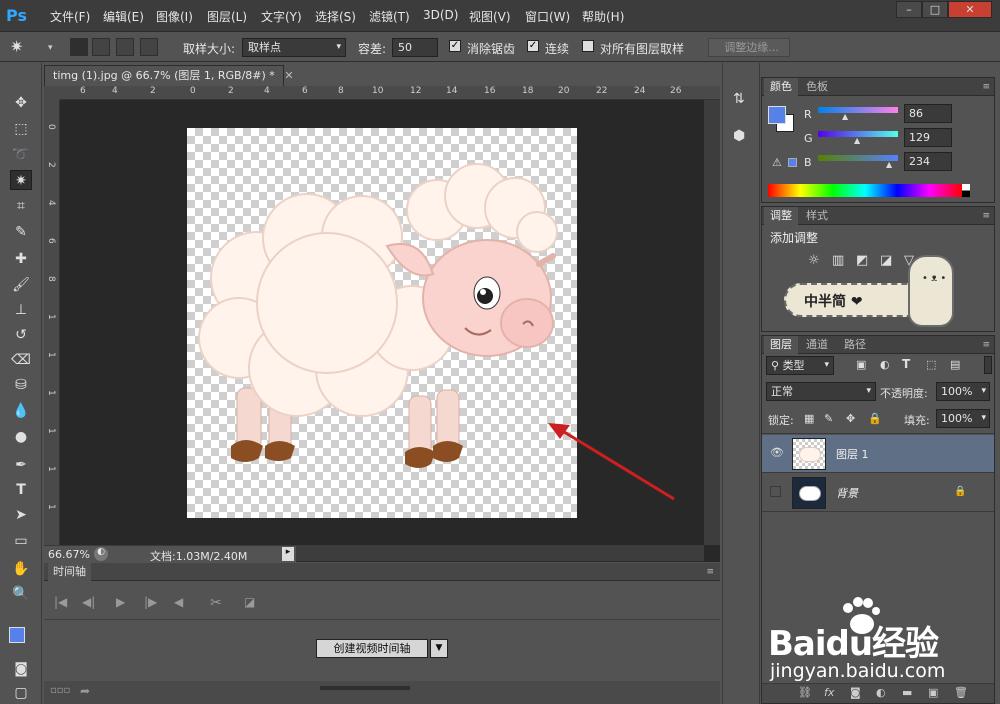  I want to click on status-icon: ◐, so click(101, 554).